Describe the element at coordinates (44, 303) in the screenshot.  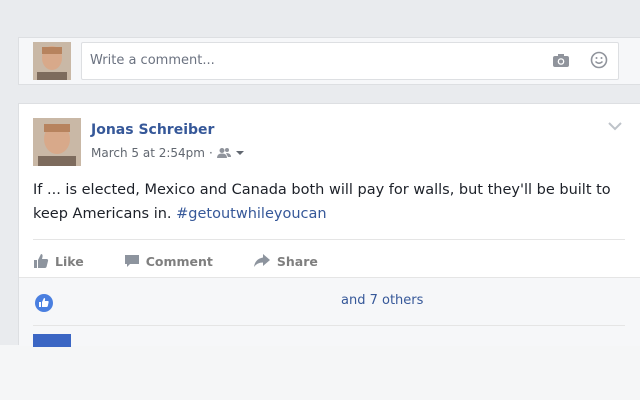
I see `like-reaction-icon` at that location.